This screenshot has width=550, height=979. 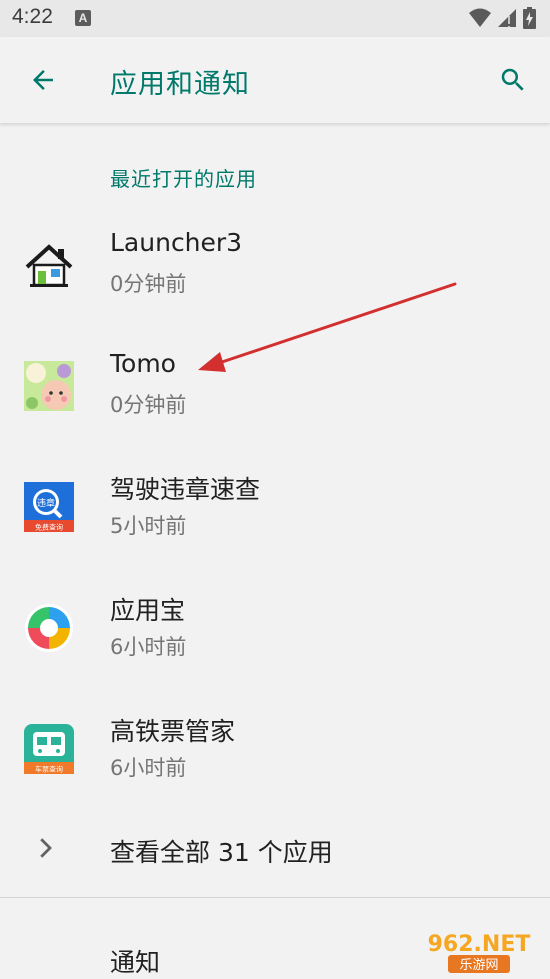 I want to click on signal-icon, so click(x=507, y=18).